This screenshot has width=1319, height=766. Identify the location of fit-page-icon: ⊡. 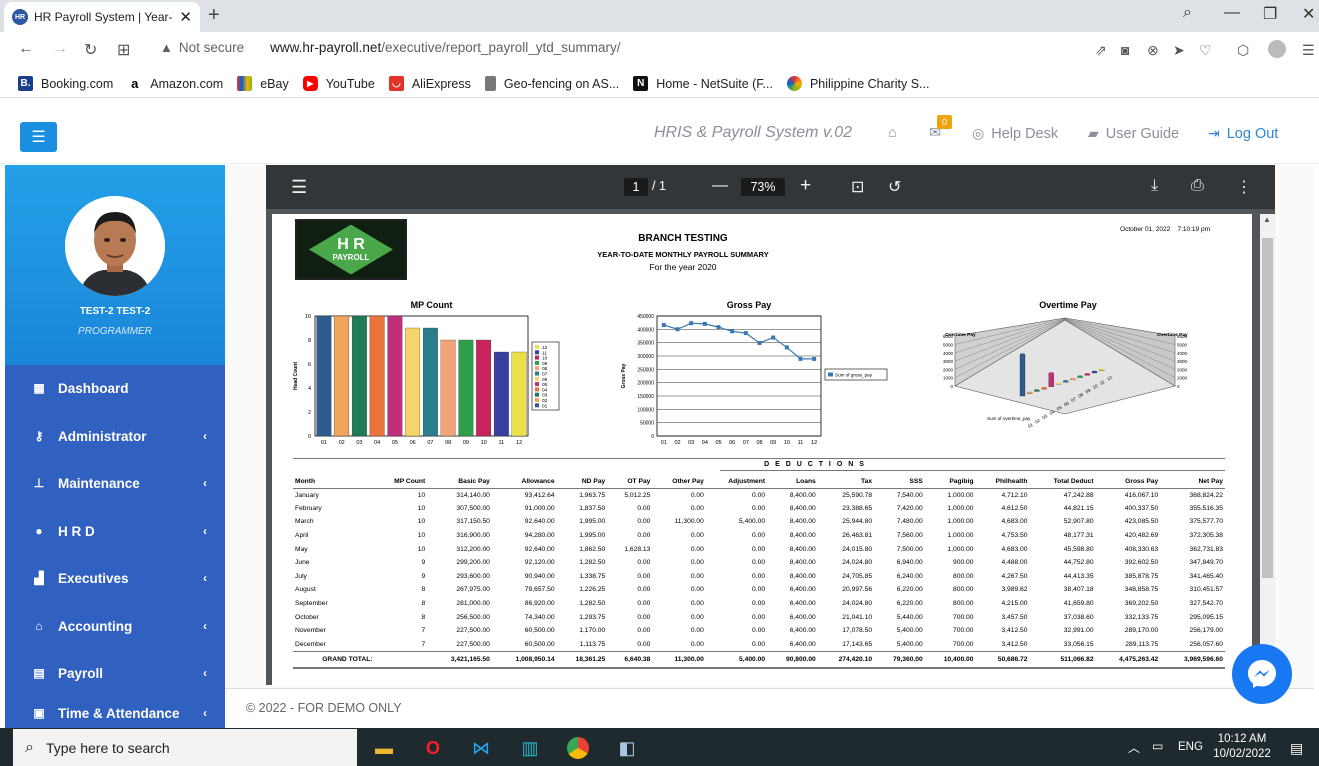
(857, 187).